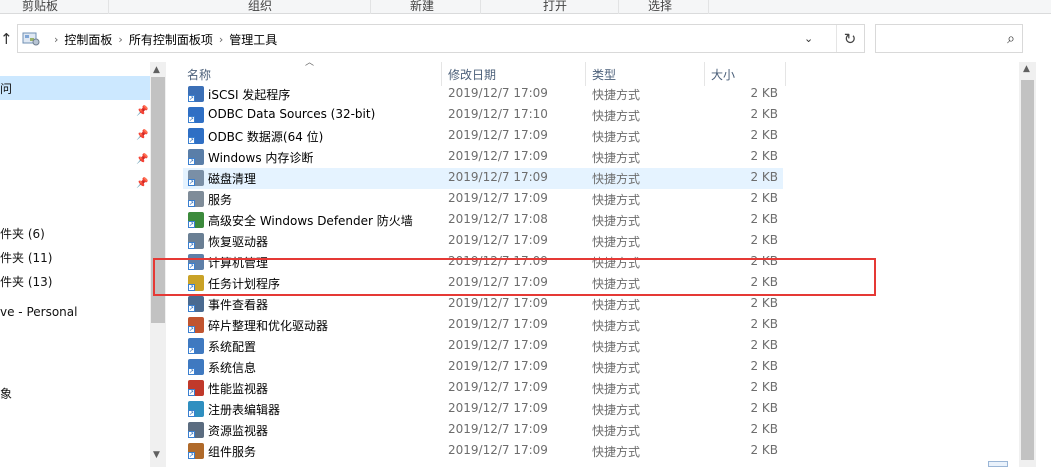 This screenshot has width=1051, height=467. What do you see at coordinates (998, 464) in the screenshot?
I see `view-toggle-icon` at bounding box center [998, 464].